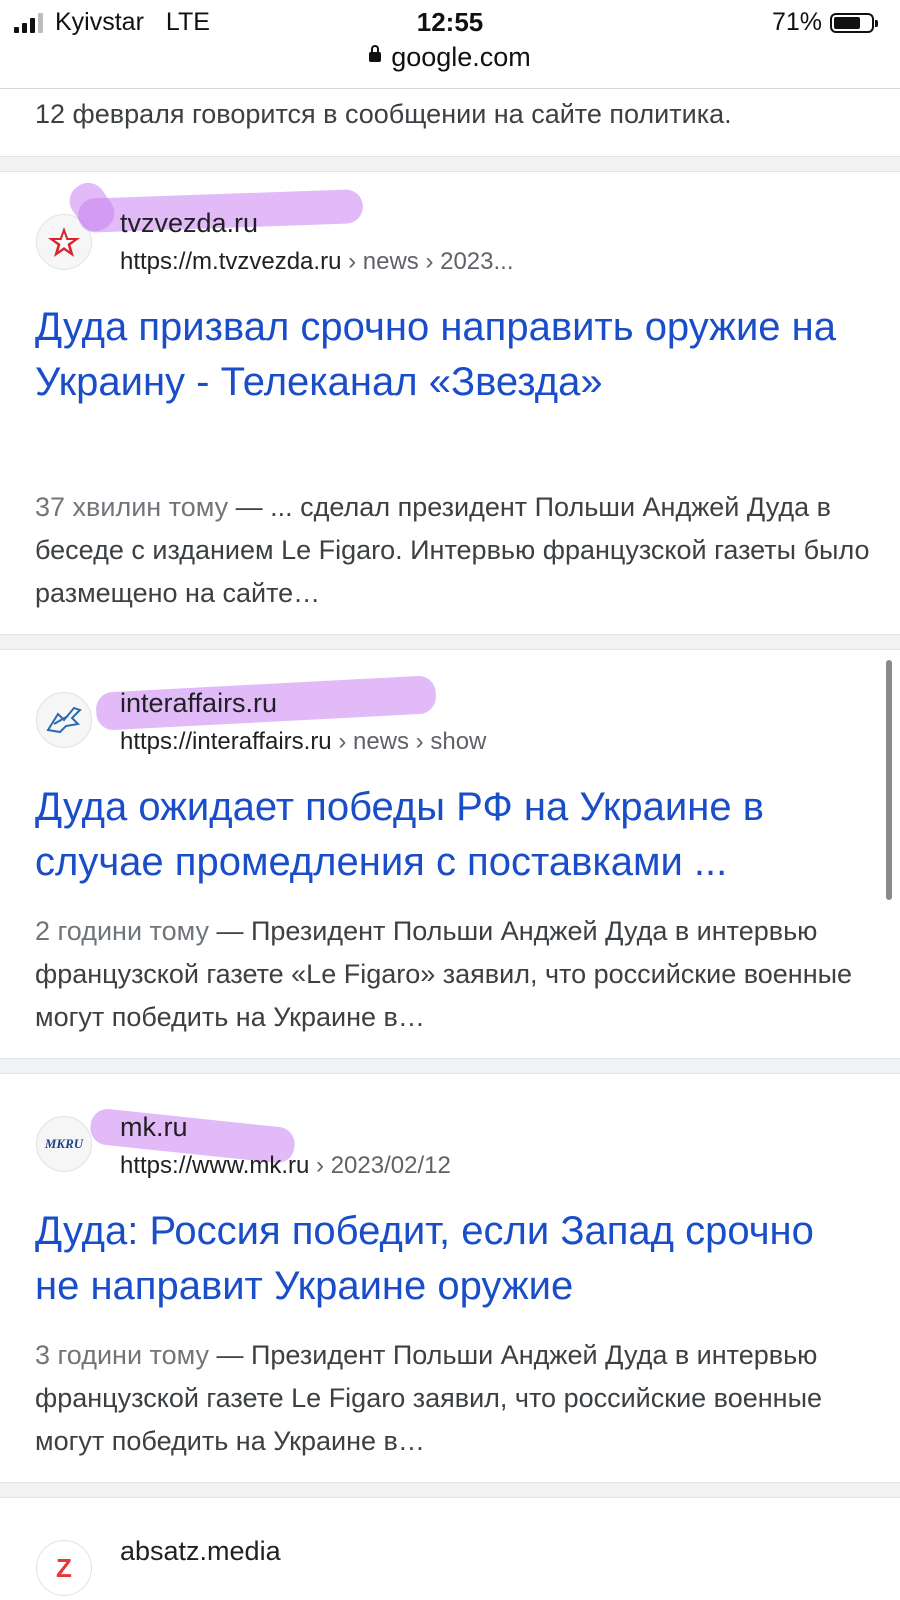  What do you see at coordinates (64, 1568) in the screenshot?
I see `absatz-logo-icon: Z` at bounding box center [64, 1568].